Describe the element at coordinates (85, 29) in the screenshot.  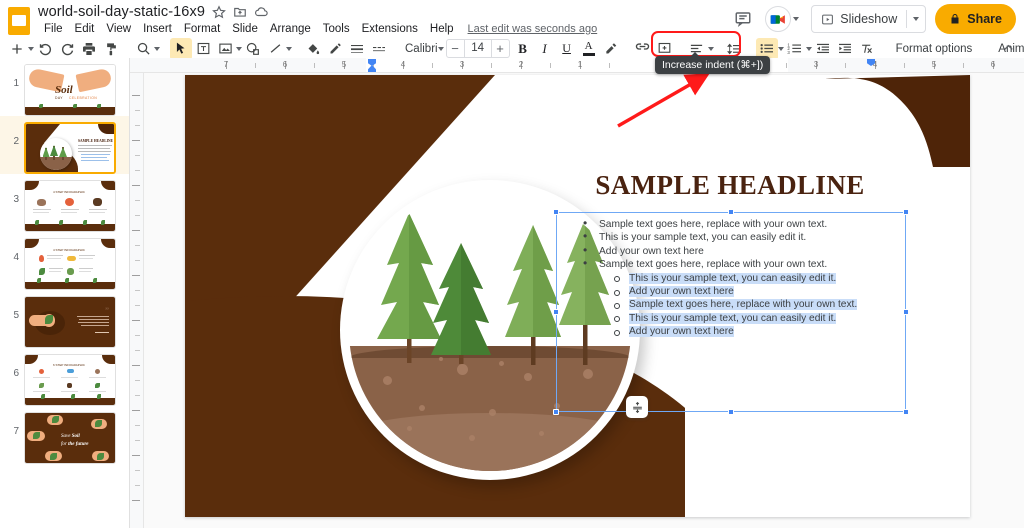
I see `menu-edit: Edit` at that location.